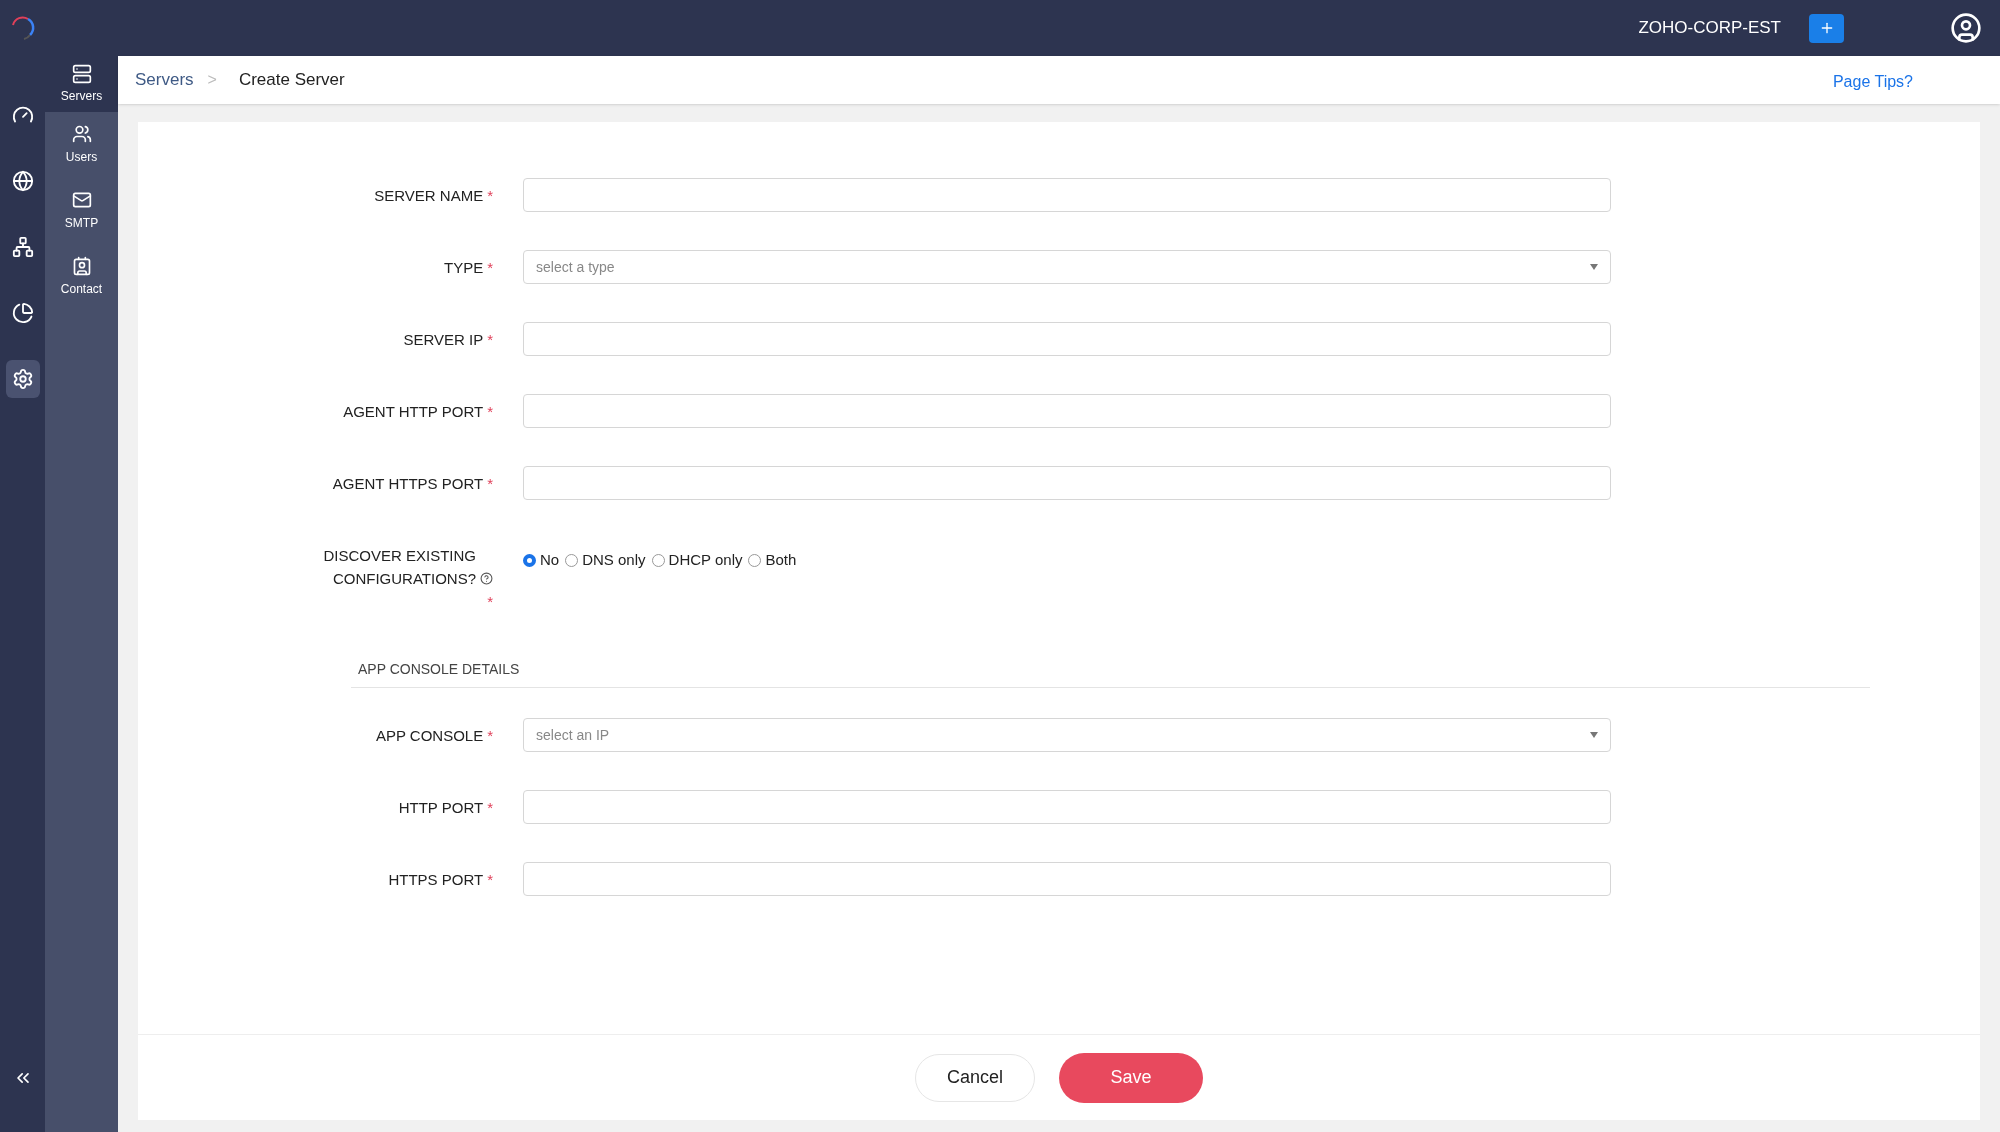 This screenshot has width=2000, height=1132. What do you see at coordinates (413, 412) in the screenshot?
I see `field-label: AGENT HTTP PORT` at bounding box center [413, 412].